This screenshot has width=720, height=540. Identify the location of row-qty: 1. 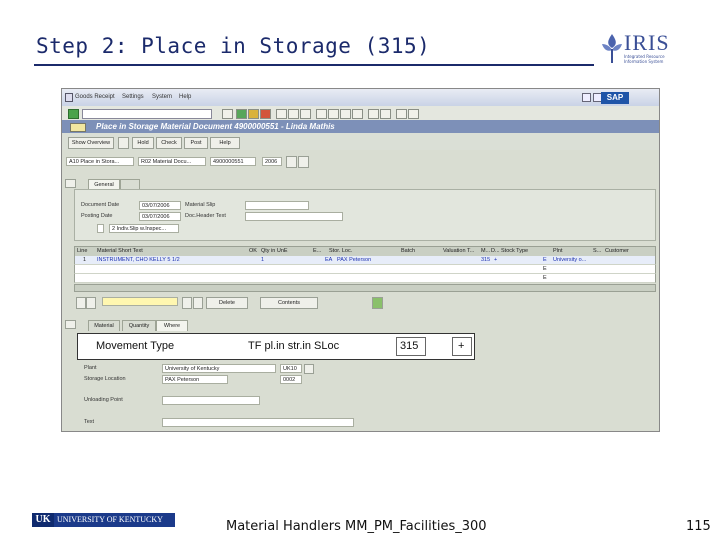
(262, 260).